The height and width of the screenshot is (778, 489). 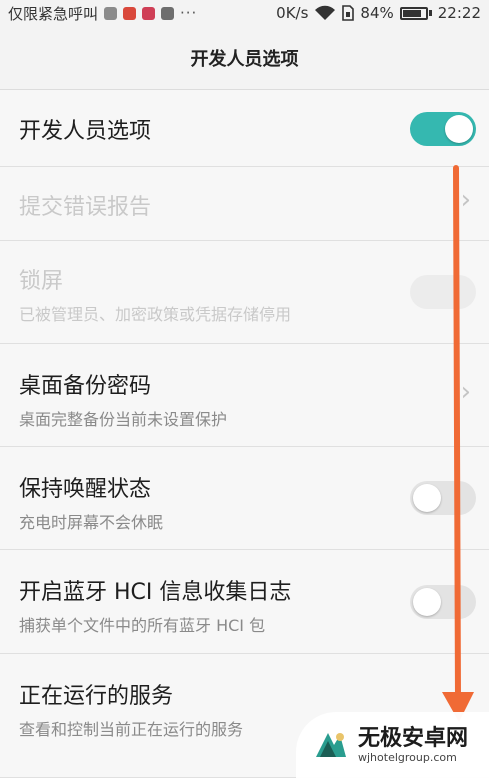 I want to click on row-title: 提交错误报告, so click(x=85, y=207).